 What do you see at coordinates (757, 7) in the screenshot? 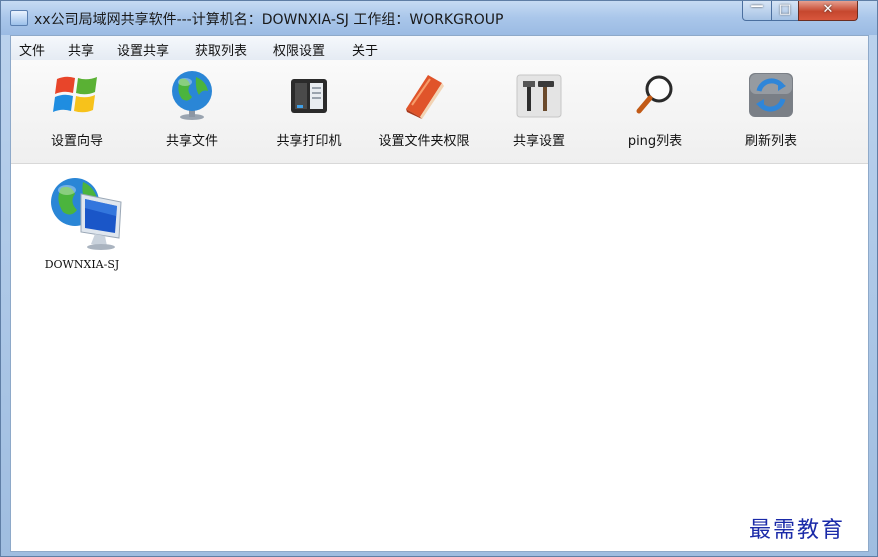
I see `minimize-icon: —` at bounding box center [757, 7].